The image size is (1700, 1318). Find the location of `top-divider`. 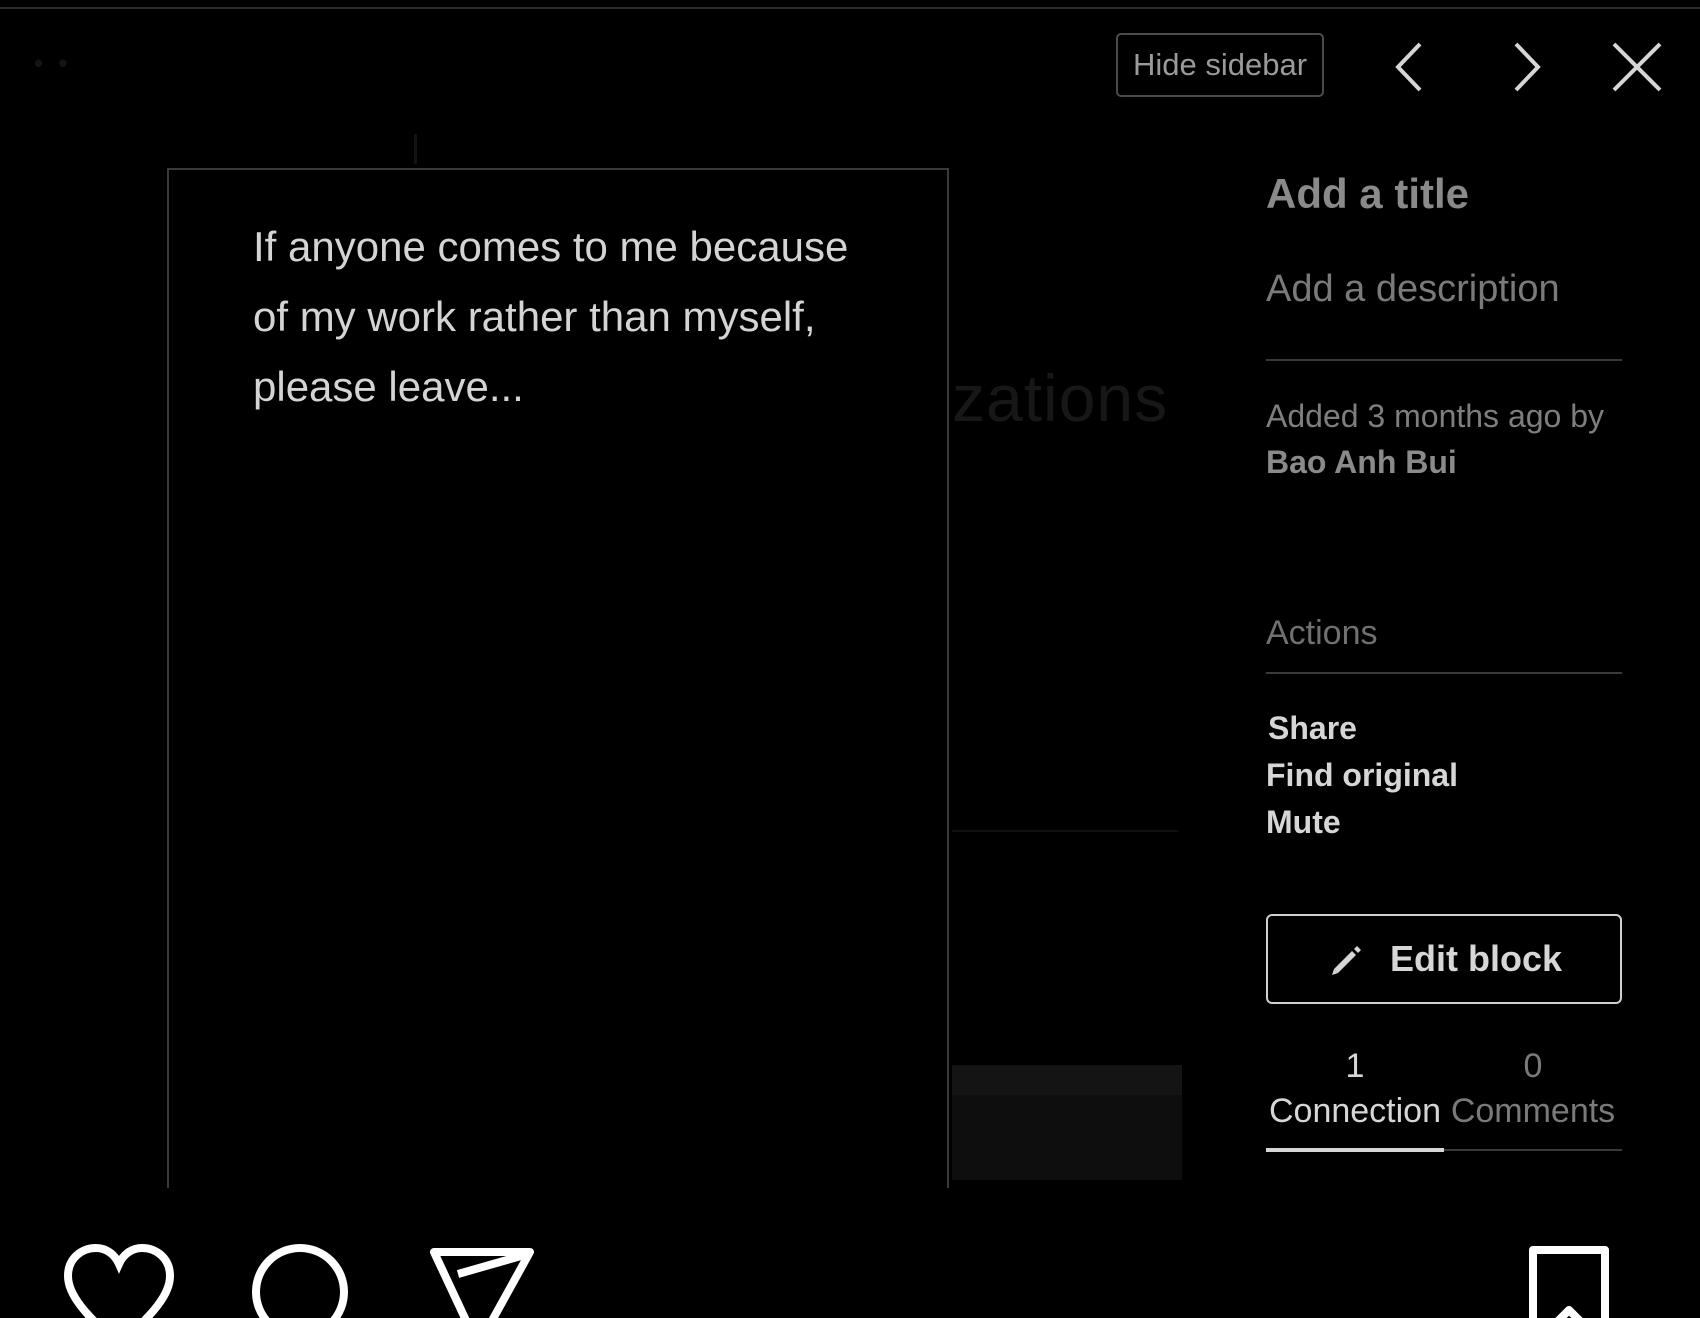

top-divider is located at coordinates (850, 4).